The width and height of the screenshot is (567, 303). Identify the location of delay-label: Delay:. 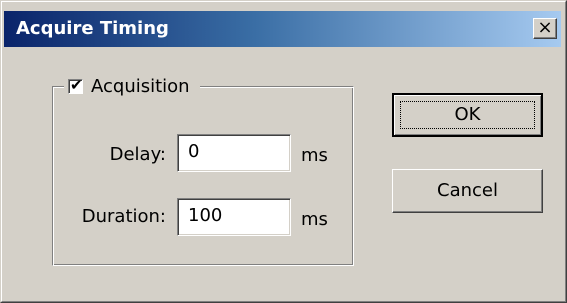
(137, 154).